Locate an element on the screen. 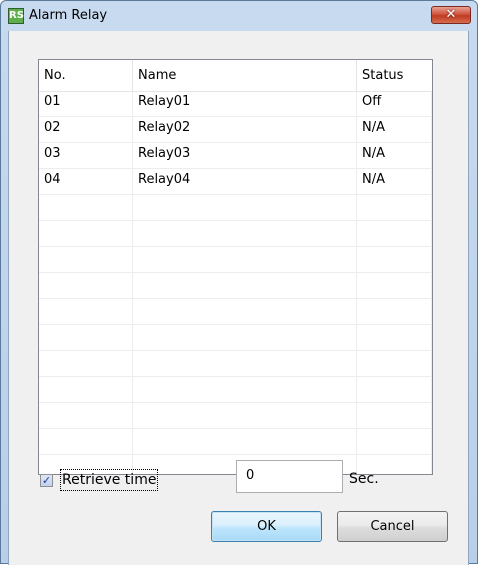 The image size is (478, 565). close-button: ✕ is located at coordinates (451, 15).